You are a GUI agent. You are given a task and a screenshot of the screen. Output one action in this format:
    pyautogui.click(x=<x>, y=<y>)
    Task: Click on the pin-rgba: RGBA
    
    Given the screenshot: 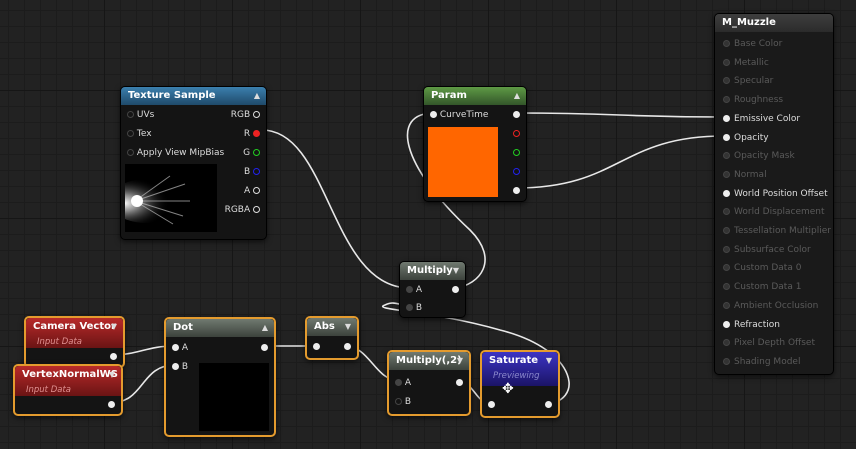 What is the action you would take?
    pyautogui.click(x=242, y=210)
    